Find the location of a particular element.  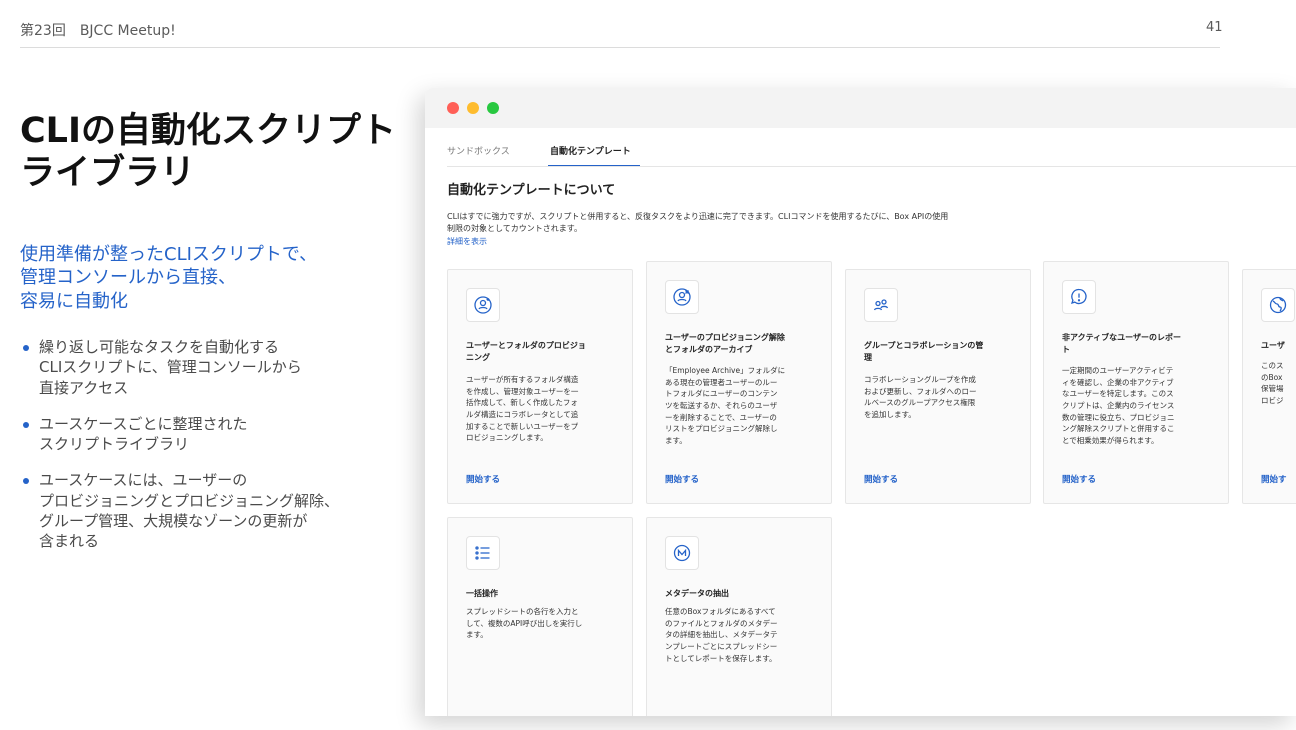

tab-automation-templates: 自動化テンプレート is located at coordinates (590, 150).